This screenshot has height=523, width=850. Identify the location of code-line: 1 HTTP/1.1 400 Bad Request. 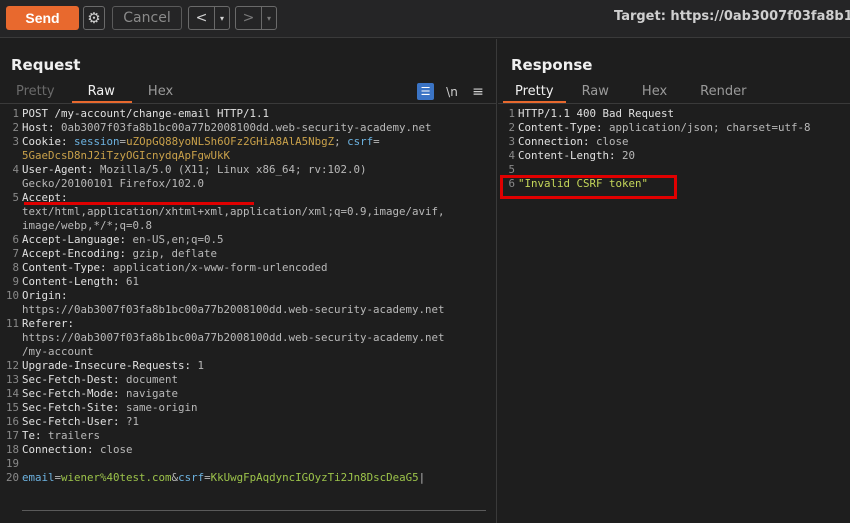
(674, 114).